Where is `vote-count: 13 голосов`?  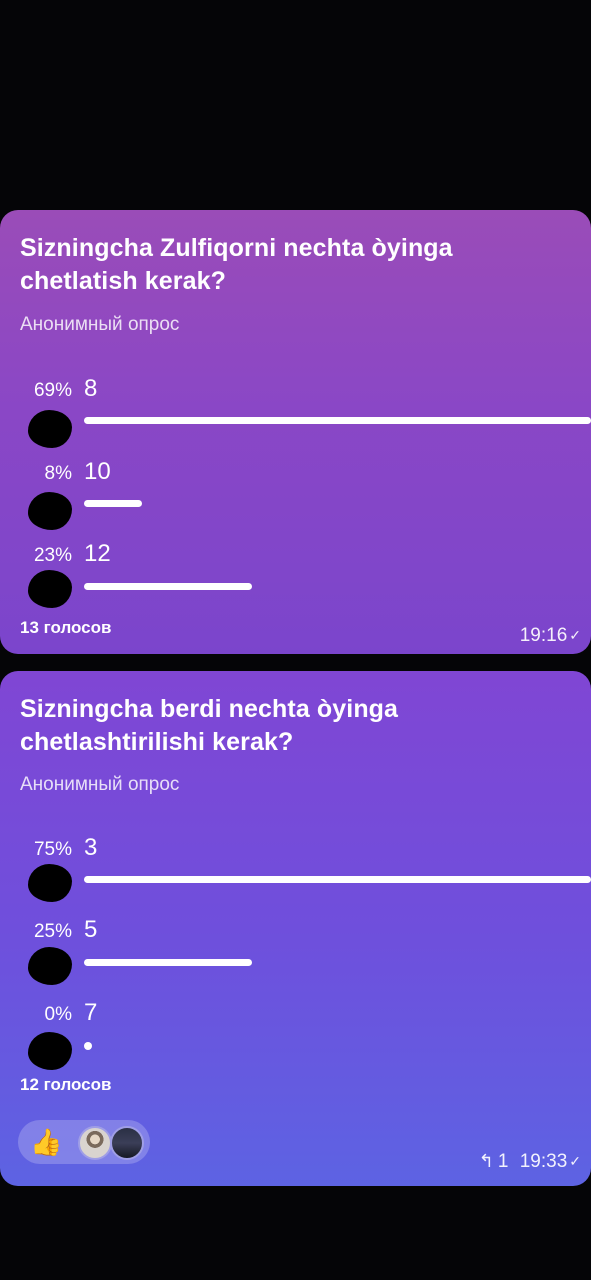 vote-count: 13 голосов is located at coordinates (66, 627).